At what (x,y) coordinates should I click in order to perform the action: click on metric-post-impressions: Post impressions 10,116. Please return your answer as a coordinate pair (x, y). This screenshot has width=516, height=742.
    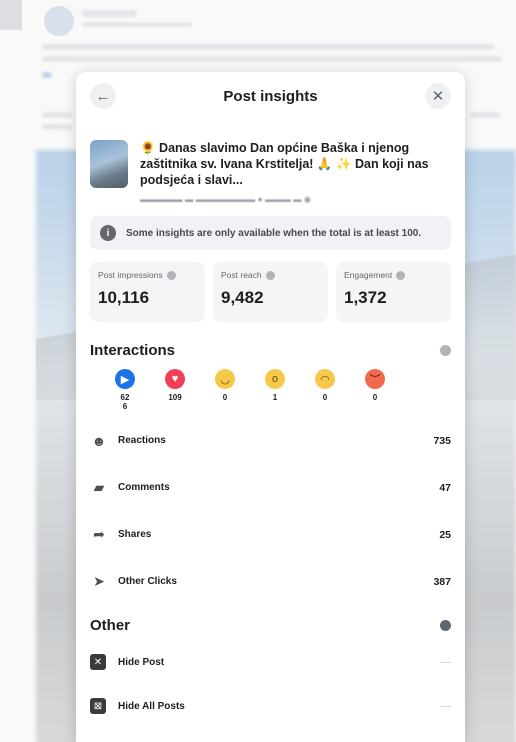
    Looking at the image, I should click on (147, 292).